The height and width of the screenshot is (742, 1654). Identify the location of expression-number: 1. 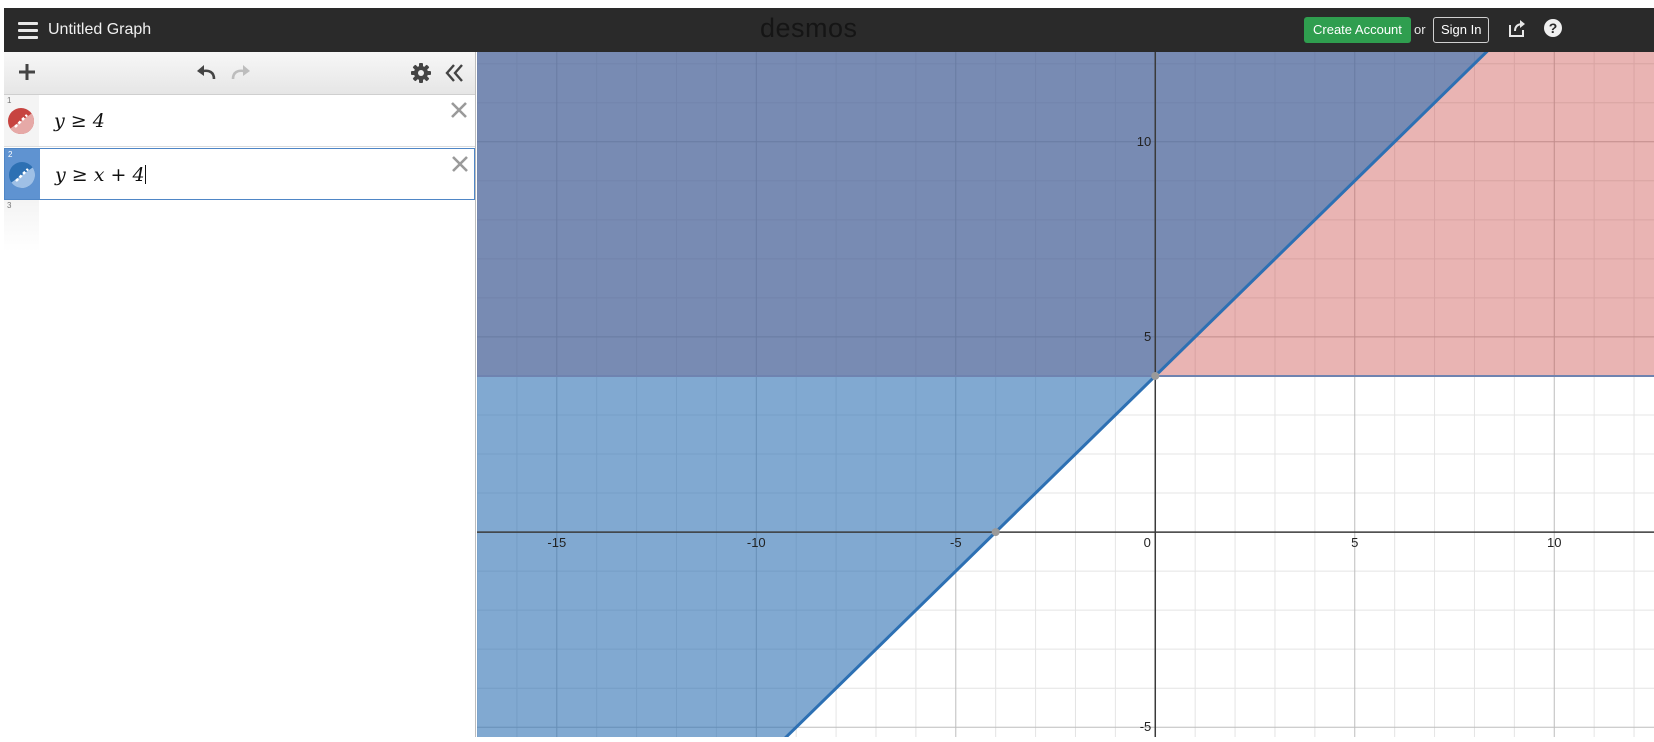
(9, 100).